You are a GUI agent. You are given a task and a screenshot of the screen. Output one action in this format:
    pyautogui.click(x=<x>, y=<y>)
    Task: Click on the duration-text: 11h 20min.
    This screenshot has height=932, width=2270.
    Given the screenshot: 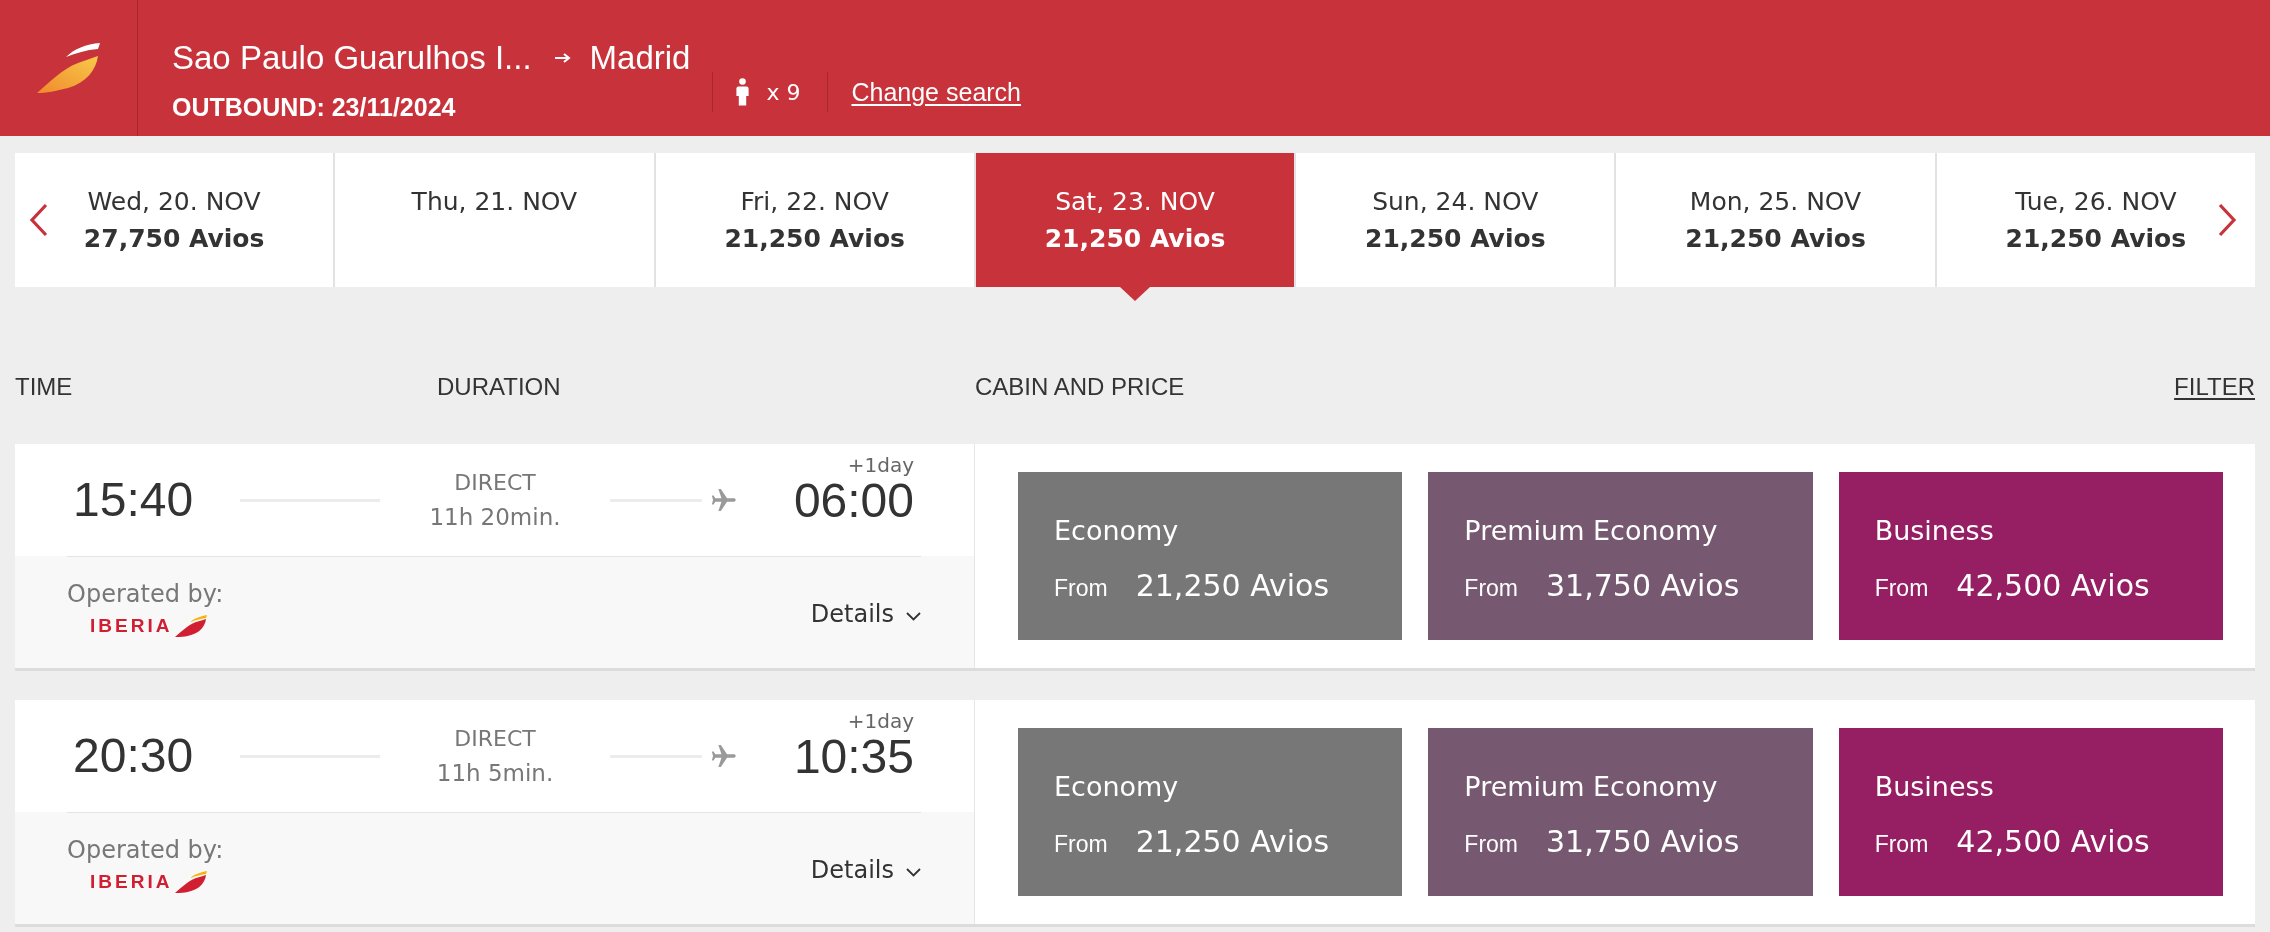 What is the action you would take?
    pyautogui.click(x=495, y=517)
    